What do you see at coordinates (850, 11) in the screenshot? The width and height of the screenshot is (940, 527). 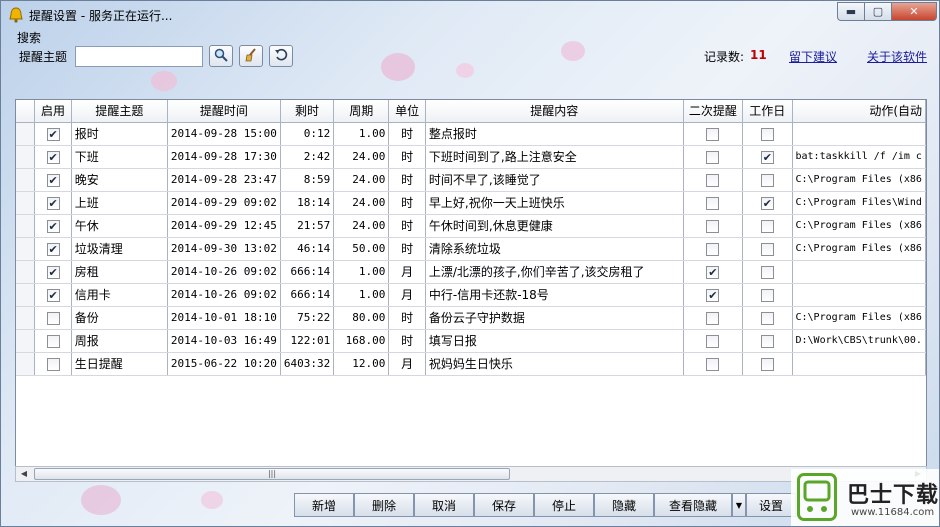 I see `minimize-button: ▬` at bounding box center [850, 11].